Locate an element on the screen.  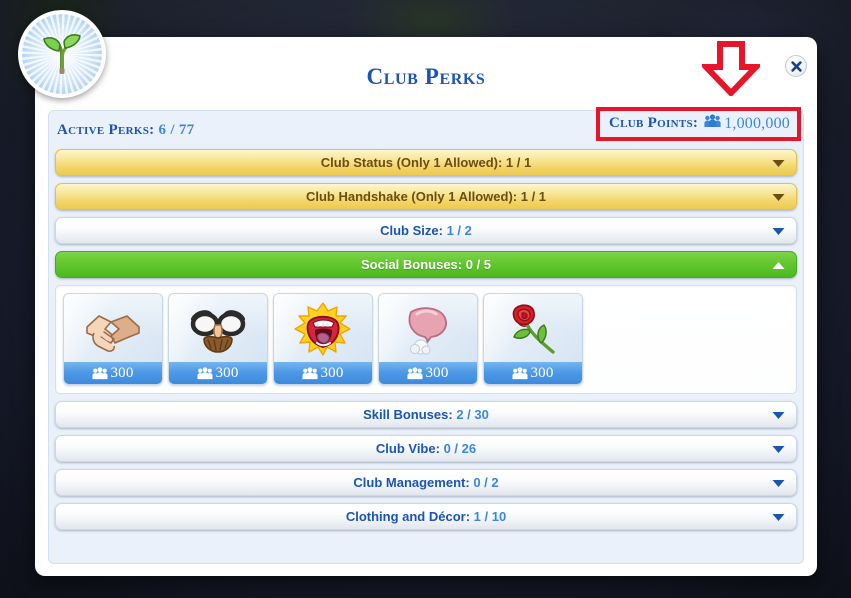
category-row-club-size: Club Size: 1 / 2 is located at coordinates (426, 230).